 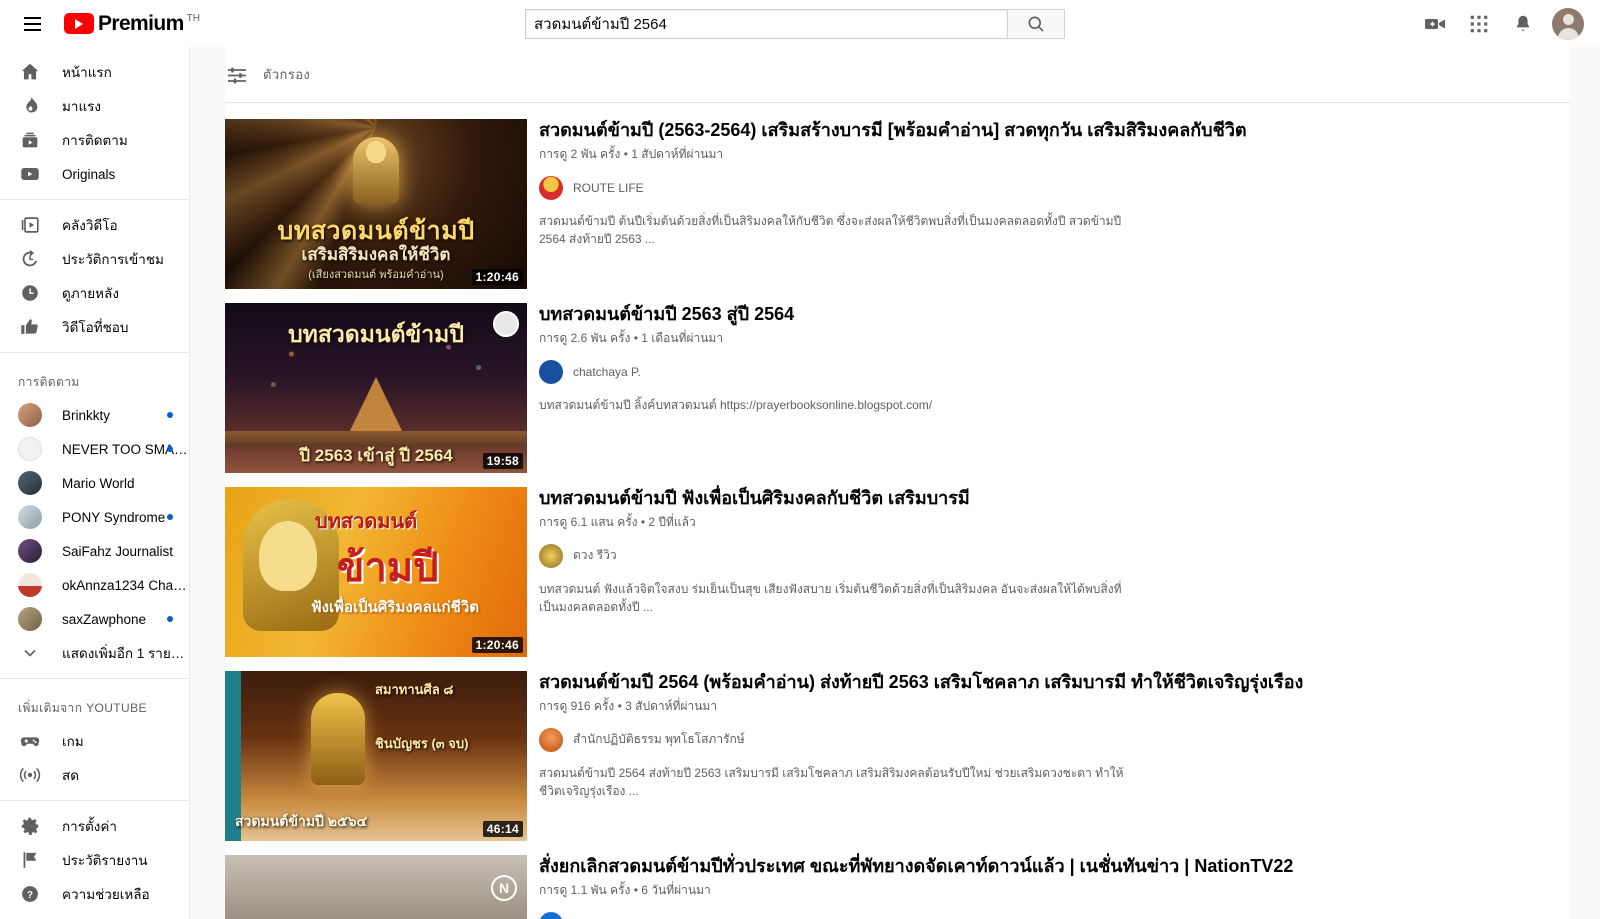 What do you see at coordinates (94, 551) in the screenshot?
I see `sidebar-channel-saifahz-journalist: SaiFahz Journalist` at bounding box center [94, 551].